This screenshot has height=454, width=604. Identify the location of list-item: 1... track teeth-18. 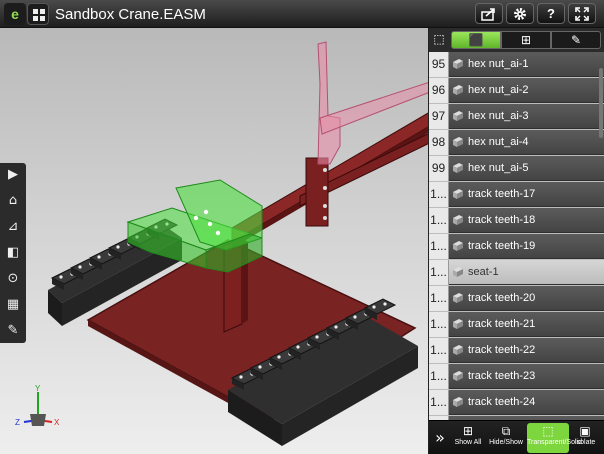
(516, 220).